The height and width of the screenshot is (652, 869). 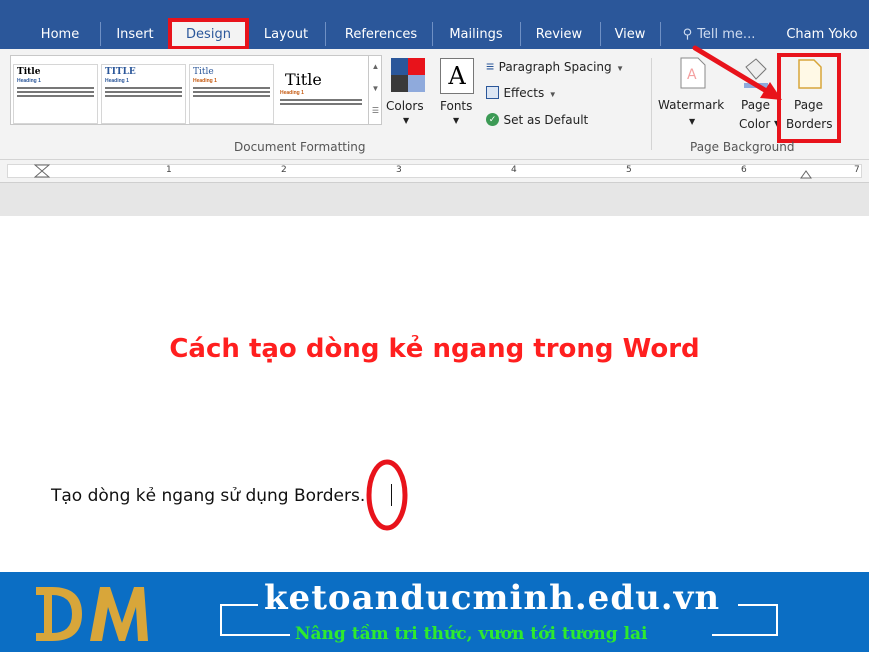 I want to click on right-indent-marker-icon, so click(x=806, y=174).